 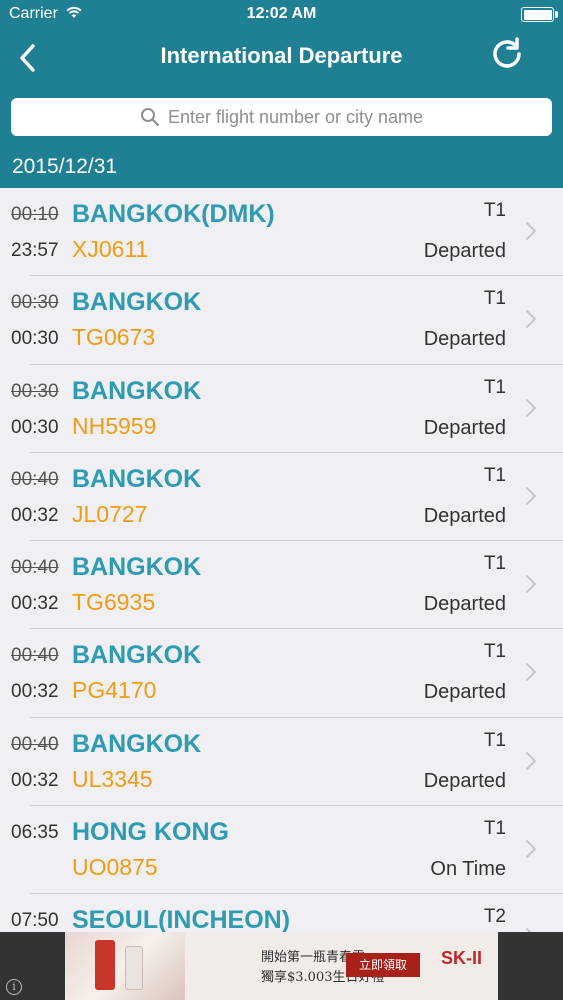 I want to click on date-label: 2015/12/31, so click(x=65, y=166).